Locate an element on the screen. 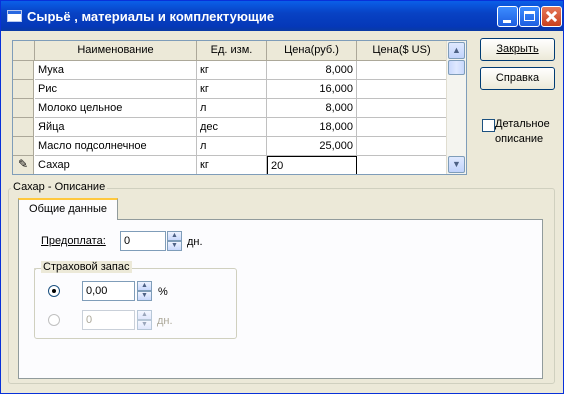 Image resolution: width=564 pixels, height=394 pixels. table-row: Яйца дес 18,000 is located at coordinates (230, 127).